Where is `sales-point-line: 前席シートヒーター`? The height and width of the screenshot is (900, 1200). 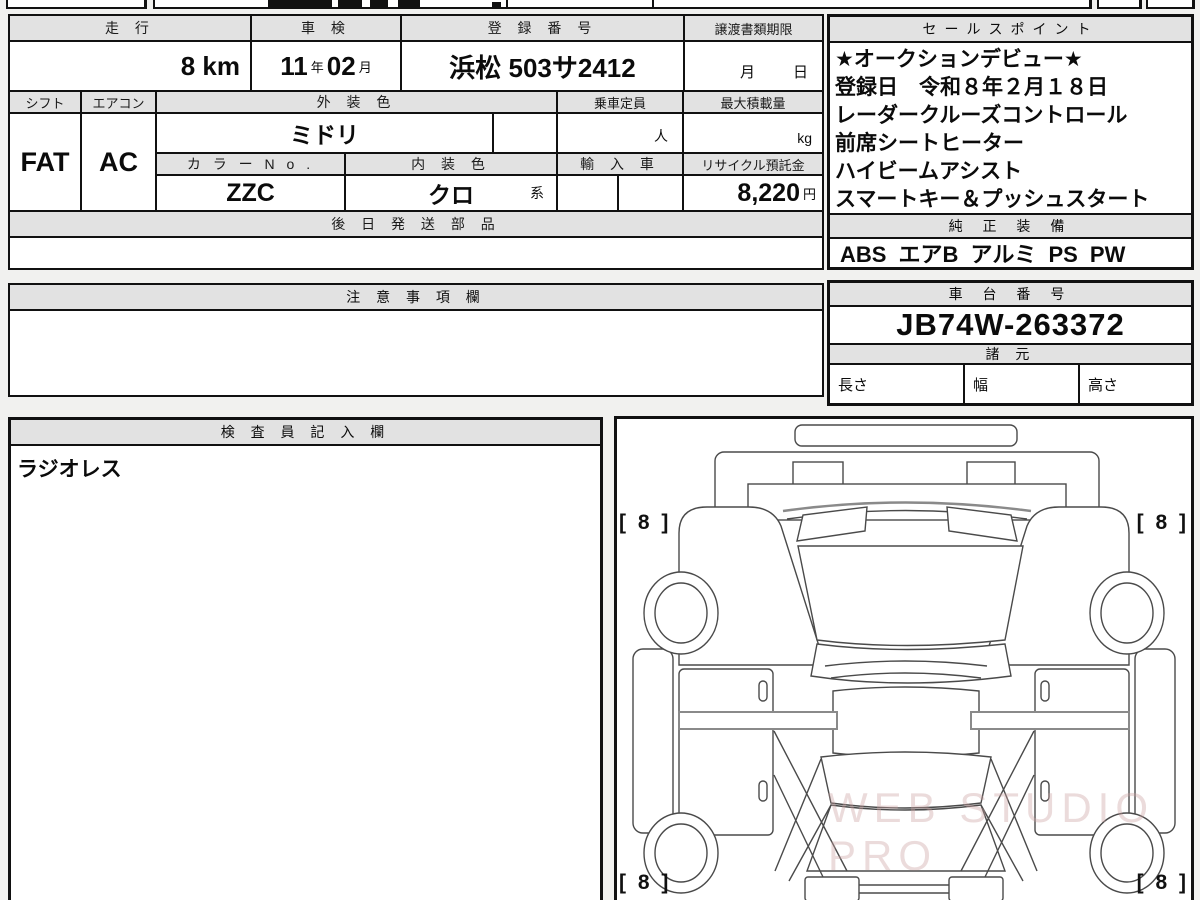
sales-point-line: 前席シートヒーター is located at coordinates (929, 143).